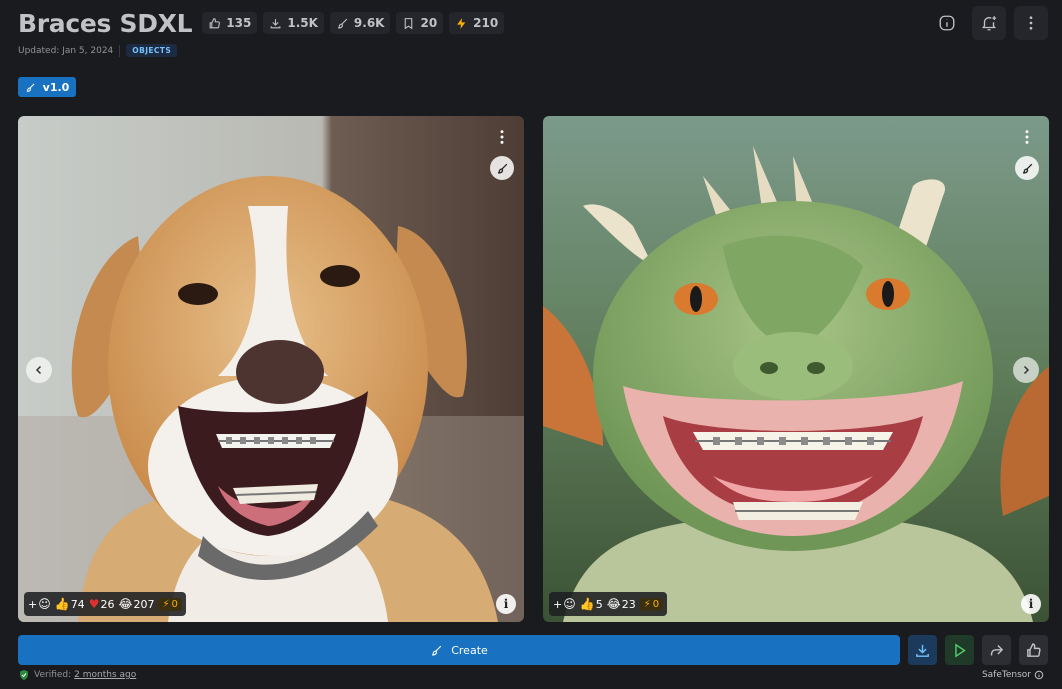 This screenshot has height=689, width=1062. I want to click on reaction-laugh: 😂 23, so click(621, 604).